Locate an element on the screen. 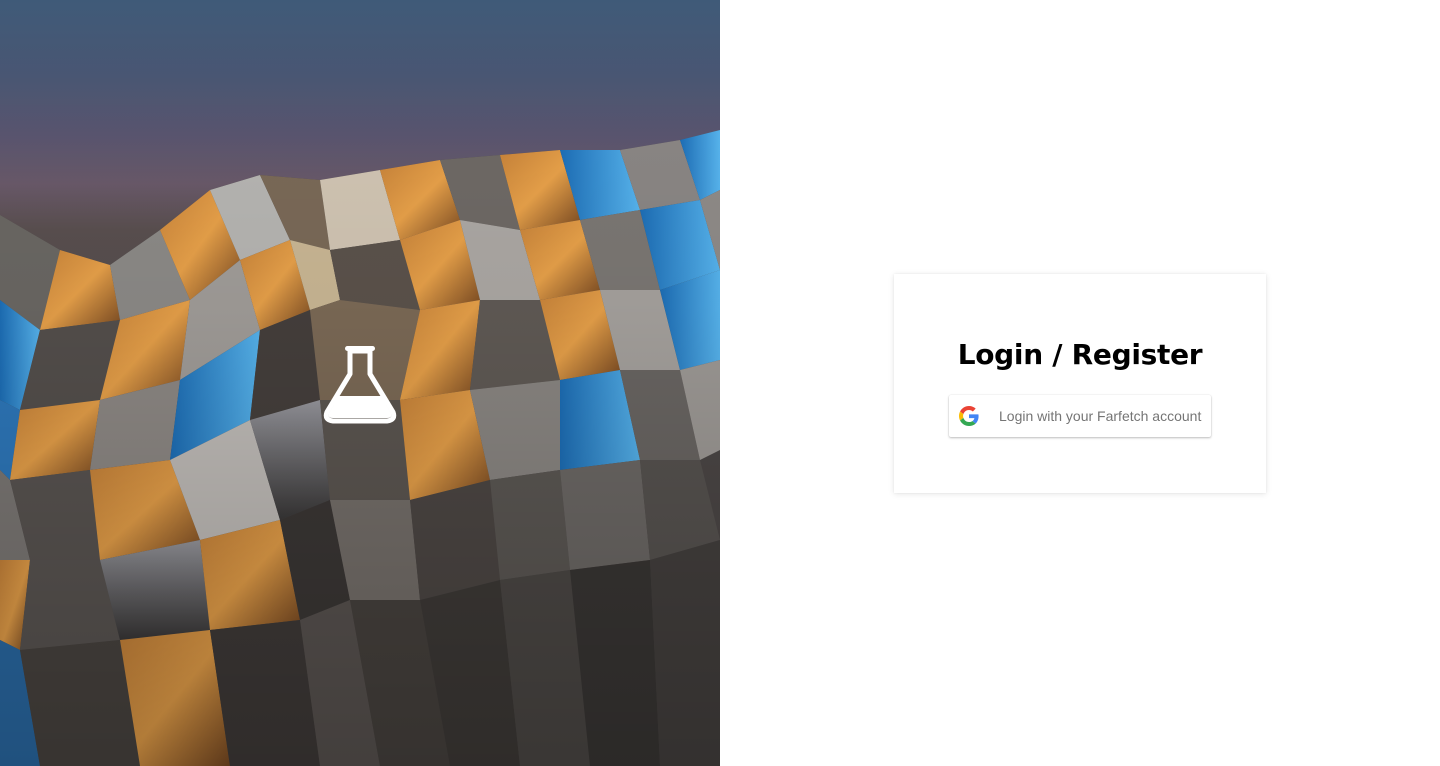 The height and width of the screenshot is (766, 1440). login-title: Login / Register is located at coordinates (1080, 354).